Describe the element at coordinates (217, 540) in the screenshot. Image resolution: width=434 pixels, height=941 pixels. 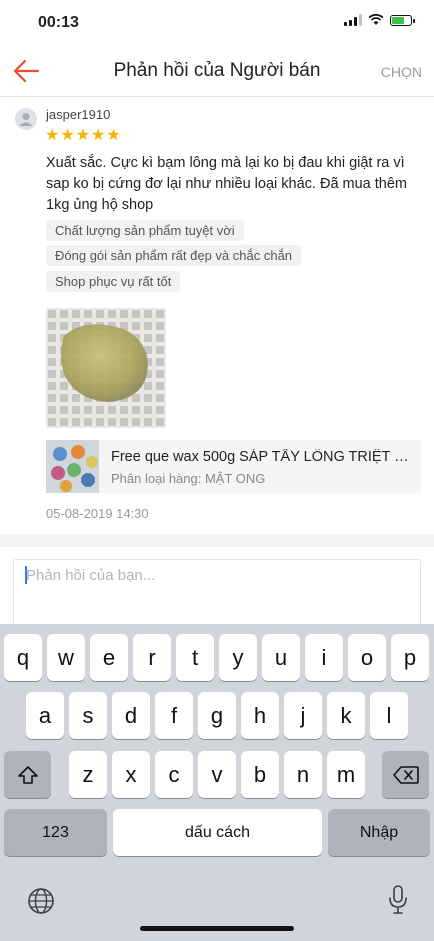
I see `section-divider` at that location.